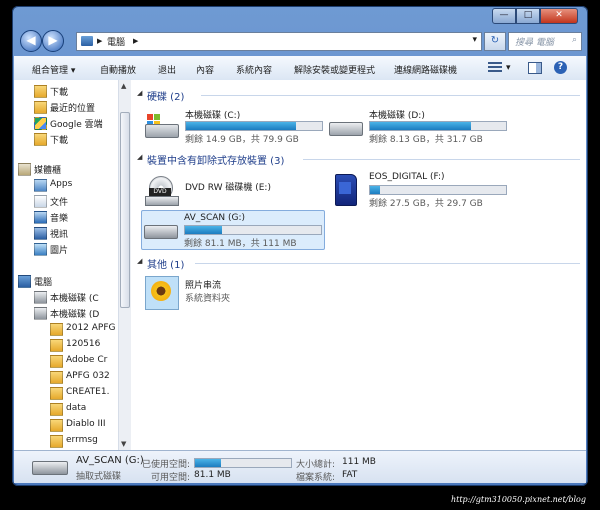 This screenshot has width=600, height=510. I want to click on drive-g: AV_SCAN (G:) 剩餘 81.1 MB，共 111 MB, so click(233, 230).